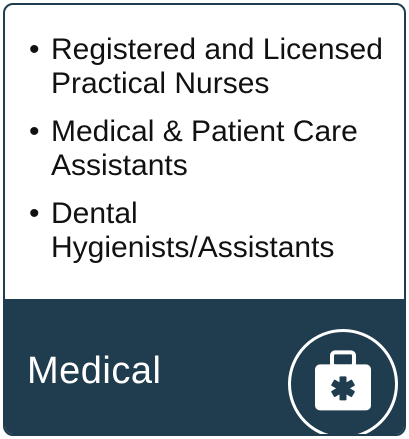  Describe the element at coordinates (217, 66) in the screenshot. I see `list-item-label: Registered and Licensed Practical Nurses` at that location.